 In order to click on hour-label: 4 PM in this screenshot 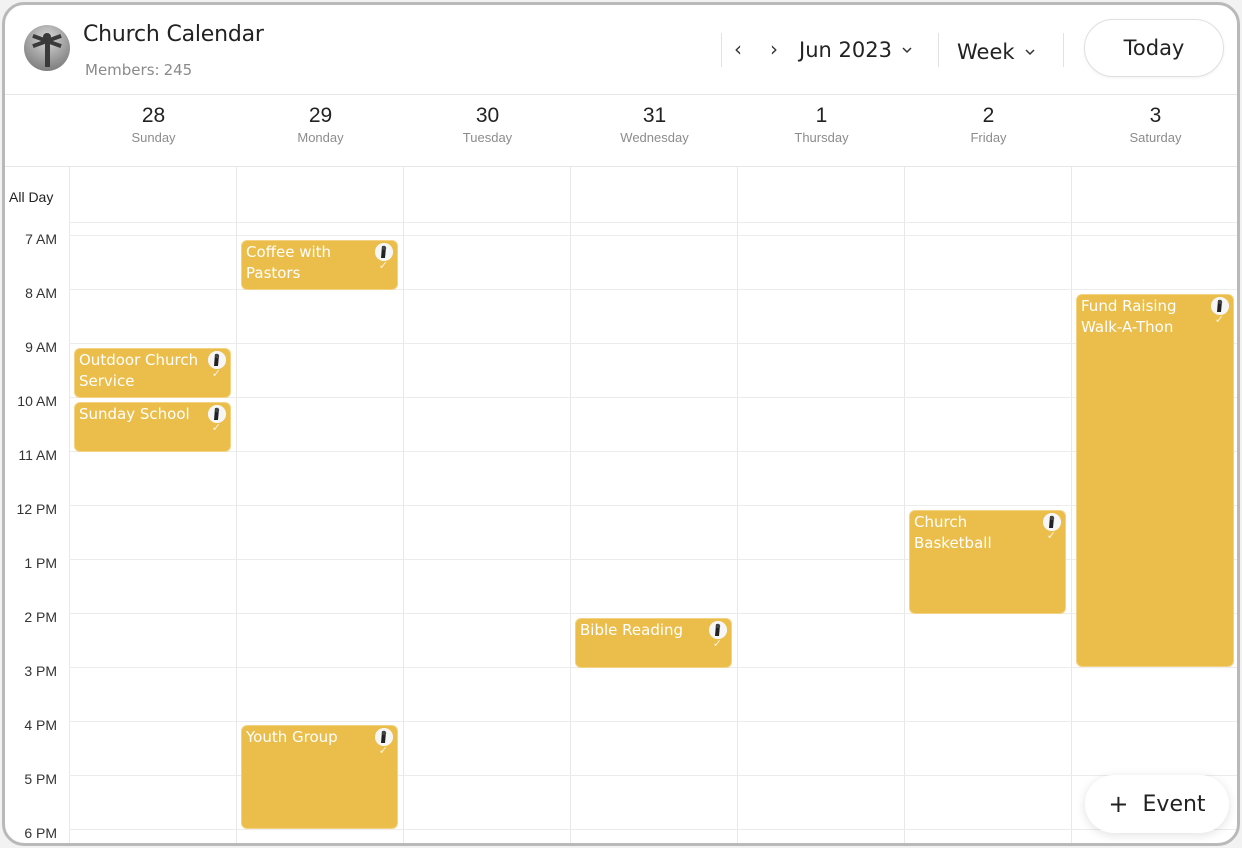, I will do `click(40, 725)`.